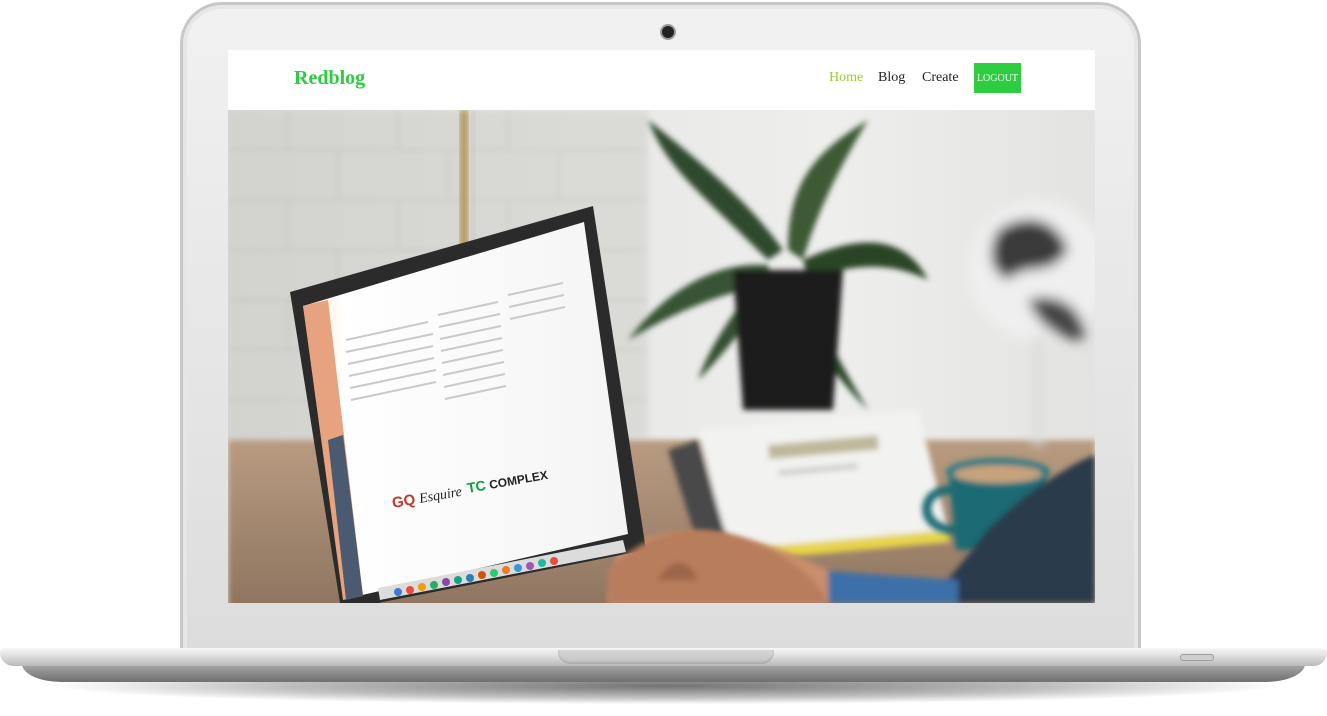  What do you see at coordinates (940, 78) in the screenshot?
I see `nav-create-link: Create` at bounding box center [940, 78].